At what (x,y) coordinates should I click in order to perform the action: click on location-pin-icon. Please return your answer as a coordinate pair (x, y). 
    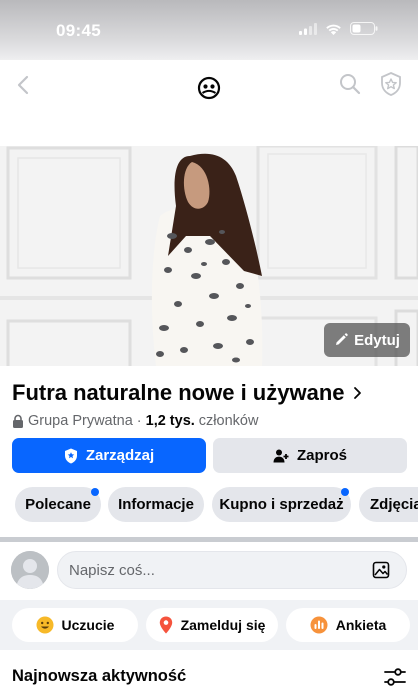
    Looking at the image, I should click on (165, 625).